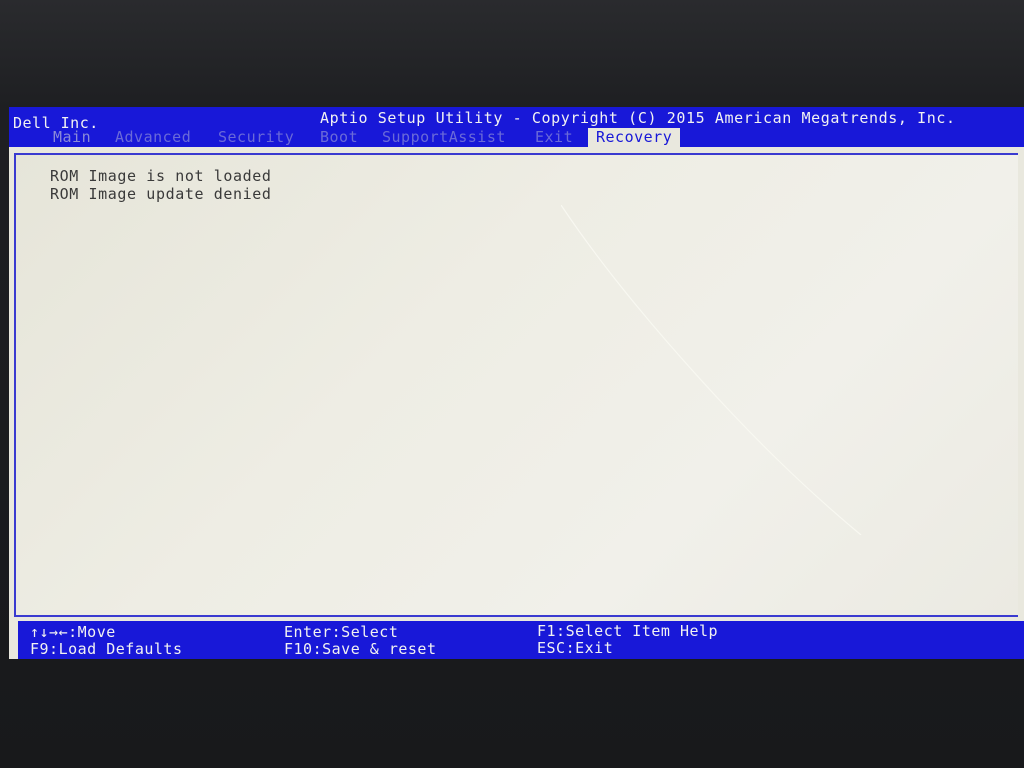  What do you see at coordinates (575, 648) in the screenshot?
I see `key-hint-exit: ESC:Exit` at bounding box center [575, 648].